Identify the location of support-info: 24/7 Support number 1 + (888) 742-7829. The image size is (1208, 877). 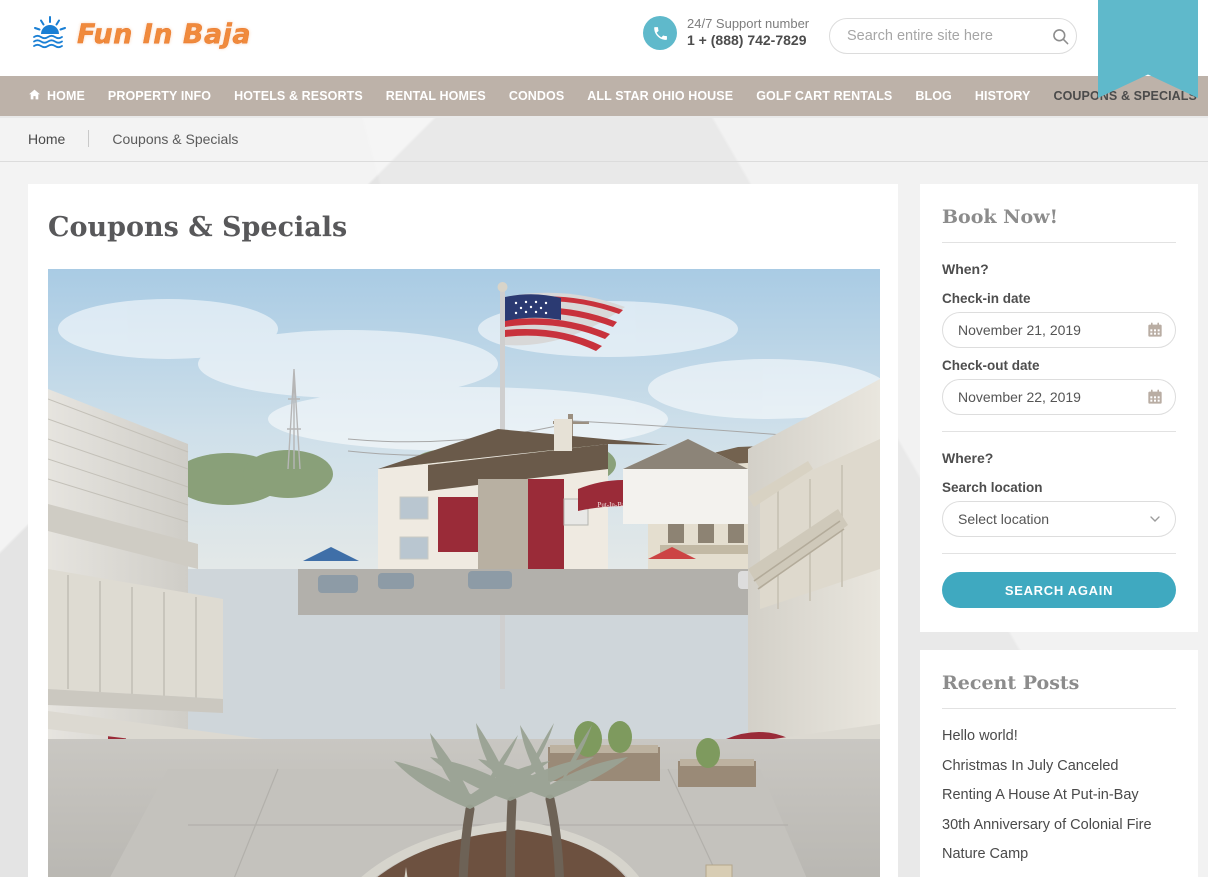
(726, 33).